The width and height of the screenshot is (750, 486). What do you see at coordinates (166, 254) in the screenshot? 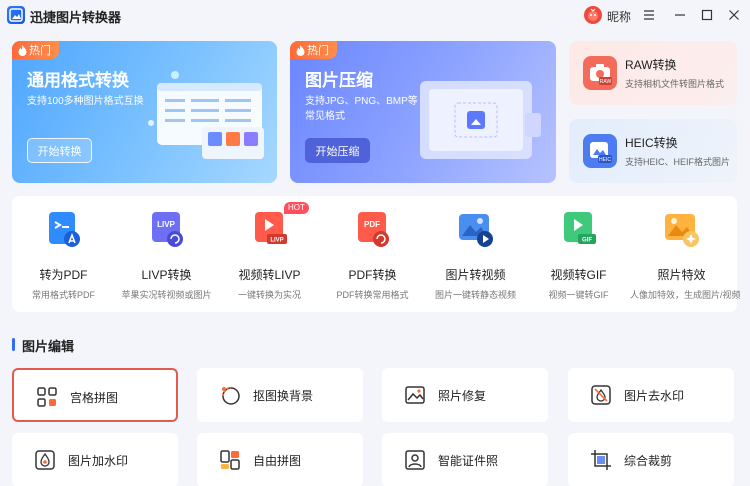
I see `tool-livp: LIVP LIVP转换 苹果实况转视频或图片` at bounding box center [166, 254].